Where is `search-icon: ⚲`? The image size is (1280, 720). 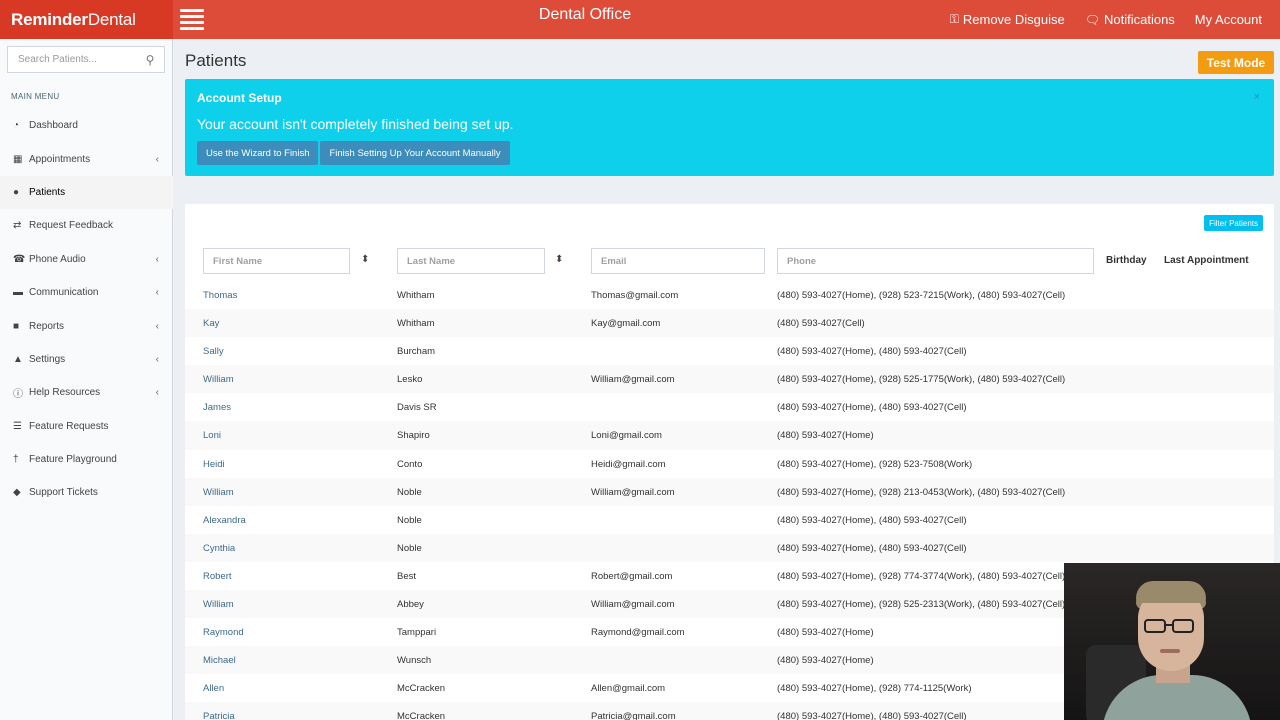
search-icon: ⚲ is located at coordinates (150, 60).